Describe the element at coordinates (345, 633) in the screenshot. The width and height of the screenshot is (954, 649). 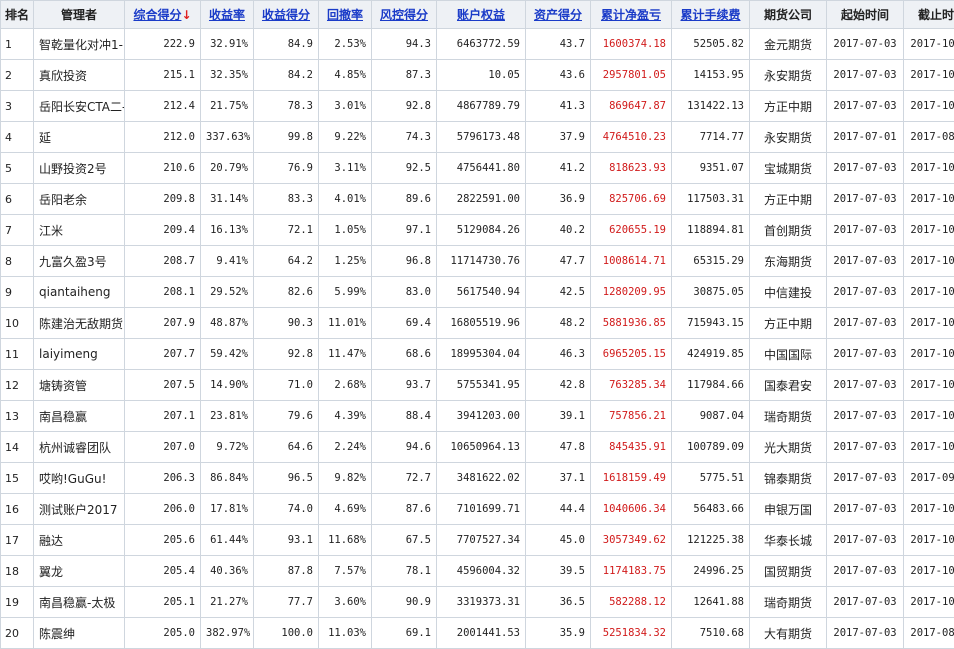
I see `cell-drawdown-rate: 11.03%` at that location.